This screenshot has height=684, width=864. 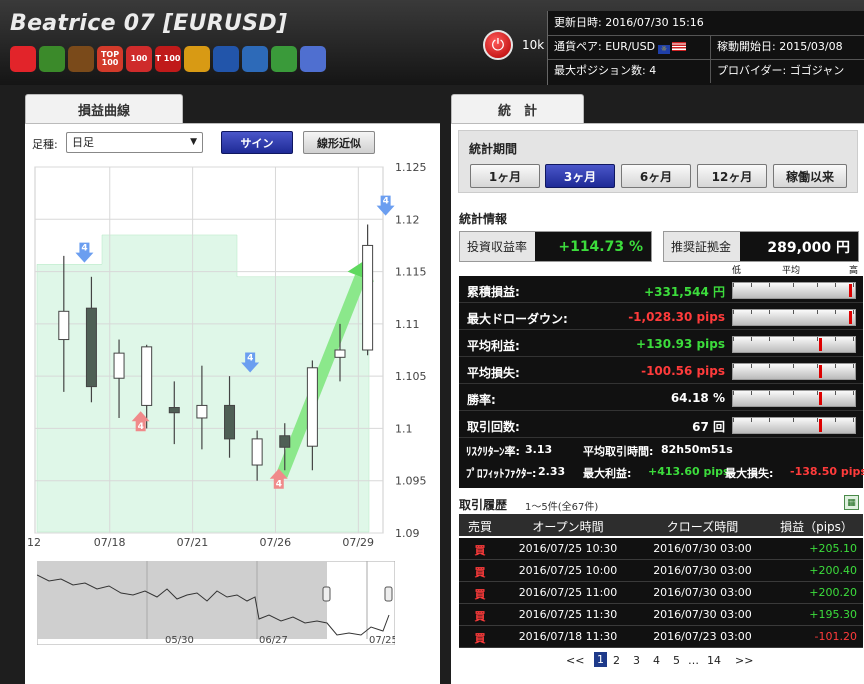 I want to click on risk-return-label: ﾘｽｸﾘﾀｰﾝ率:, so click(x=493, y=451).